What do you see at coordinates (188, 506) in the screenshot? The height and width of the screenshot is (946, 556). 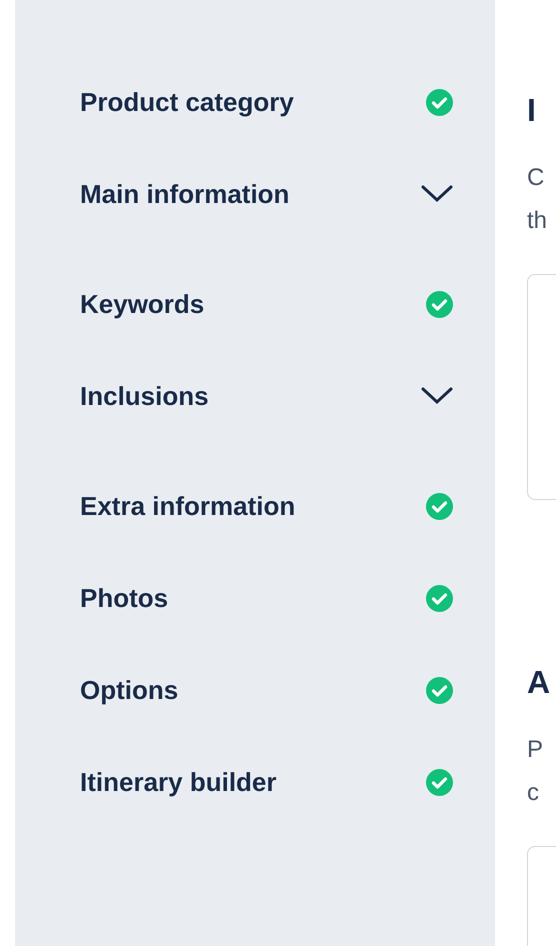 I see `sidebar-item: Extra information` at bounding box center [188, 506].